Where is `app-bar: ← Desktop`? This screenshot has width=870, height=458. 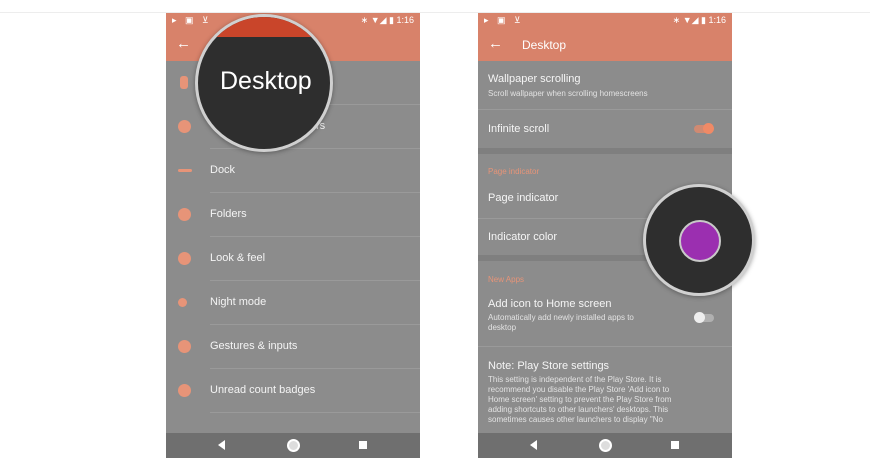 app-bar: ← Desktop is located at coordinates (605, 45).